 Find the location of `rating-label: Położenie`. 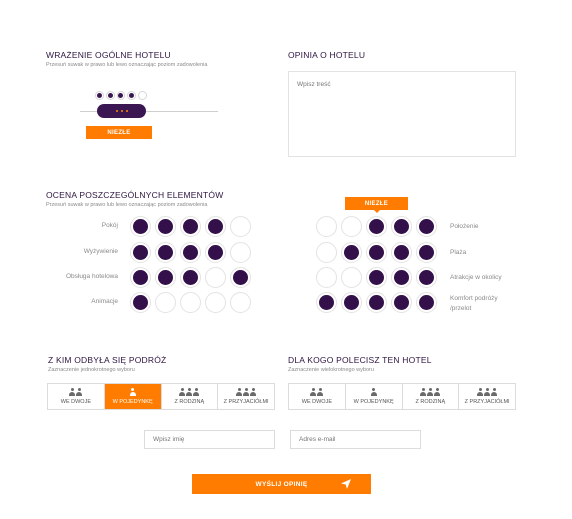

rating-label: Położenie is located at coordinates (464, 226).